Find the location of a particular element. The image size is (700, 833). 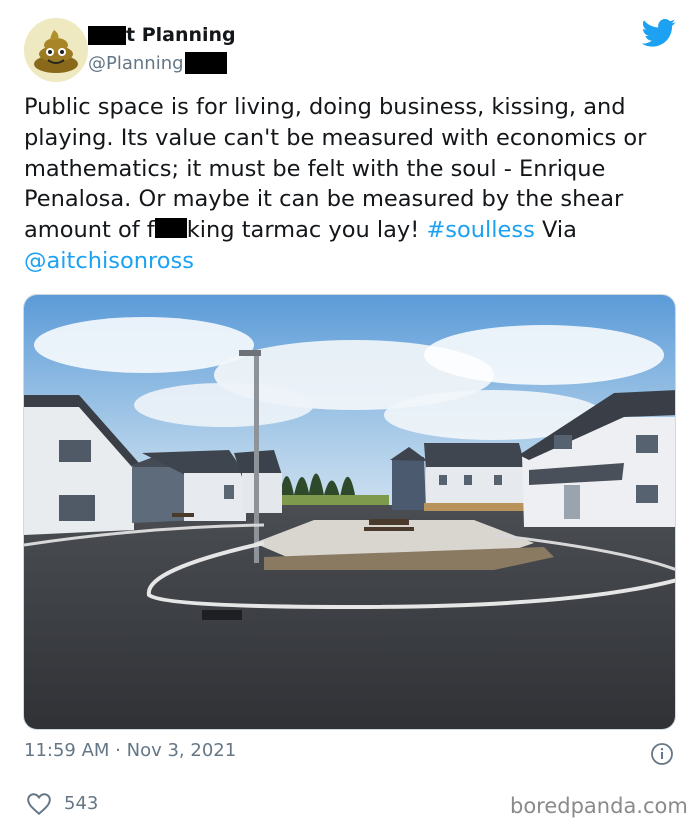

tweet-timestamp: 11:59 AM · Nov 3, 2021 is located at coordinates (130, 750).